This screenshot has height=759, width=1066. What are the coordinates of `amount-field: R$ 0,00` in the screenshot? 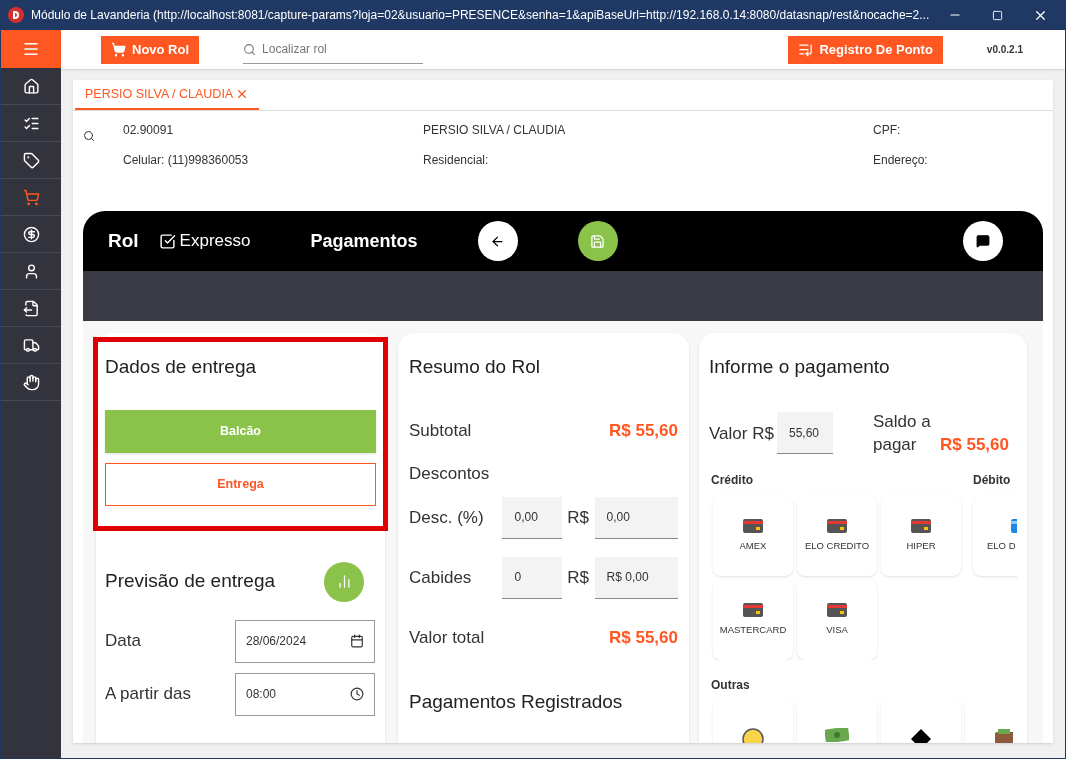 It's located at (636, 577).